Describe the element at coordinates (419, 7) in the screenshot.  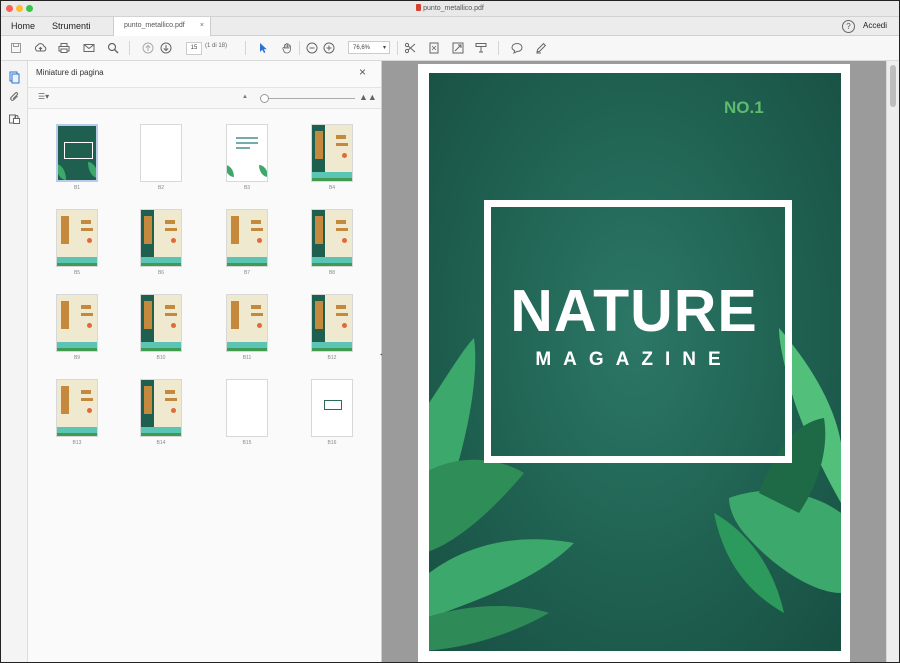
I see `pdf-file-icon` at that location.